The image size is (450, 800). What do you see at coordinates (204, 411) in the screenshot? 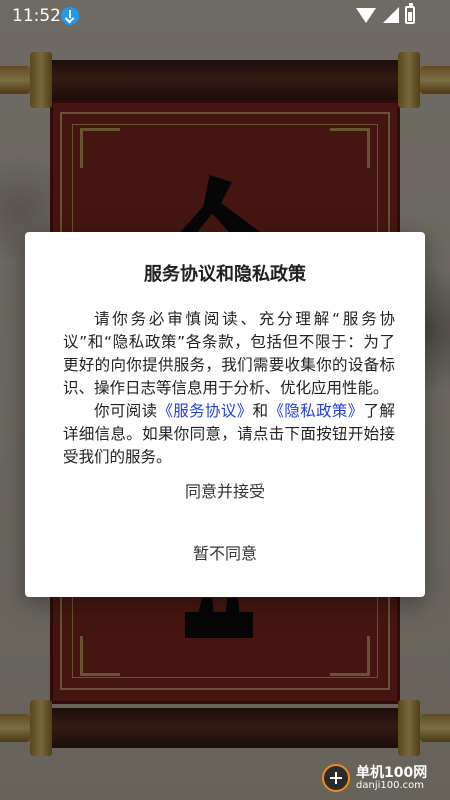
I see `service-agreement-link: 《服务协议》` at bounding box center [204, 411].